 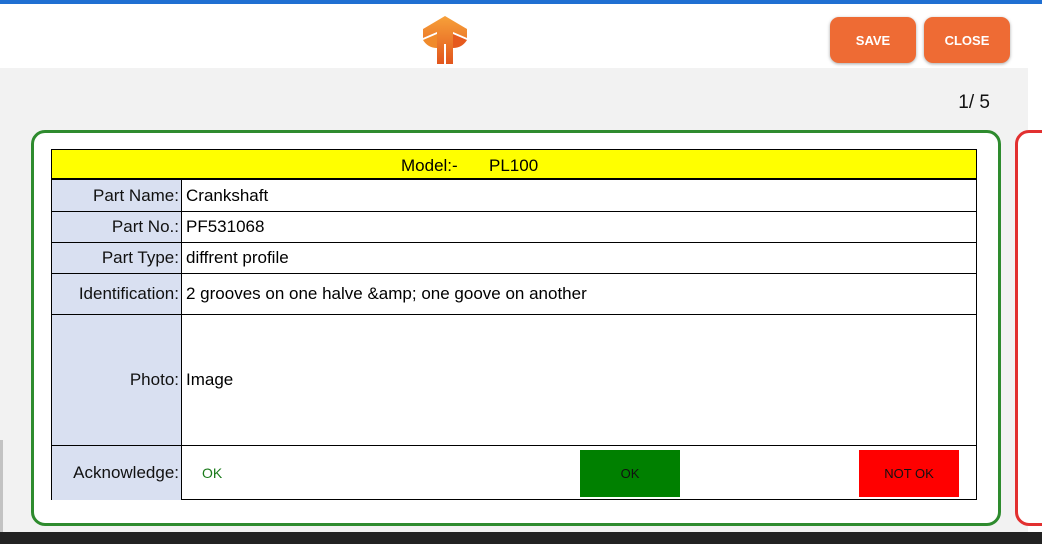 I want to click on next-part-card, so click(x=1028, y=328).